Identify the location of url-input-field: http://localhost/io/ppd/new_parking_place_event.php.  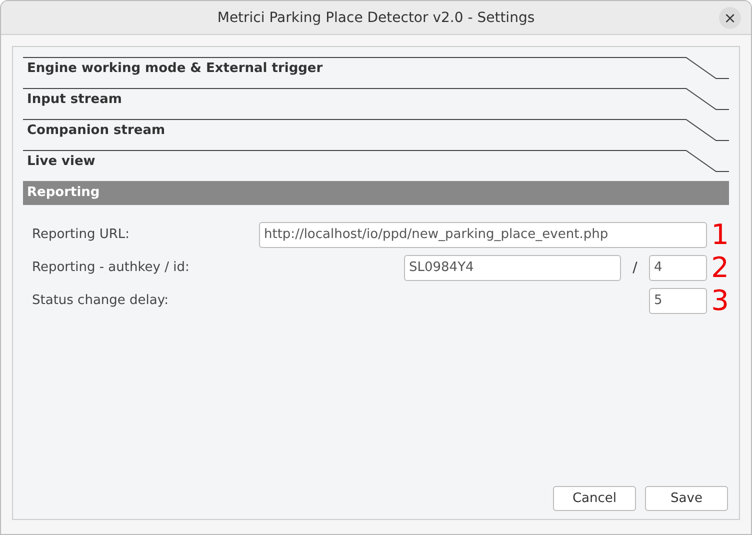
(483, 235).